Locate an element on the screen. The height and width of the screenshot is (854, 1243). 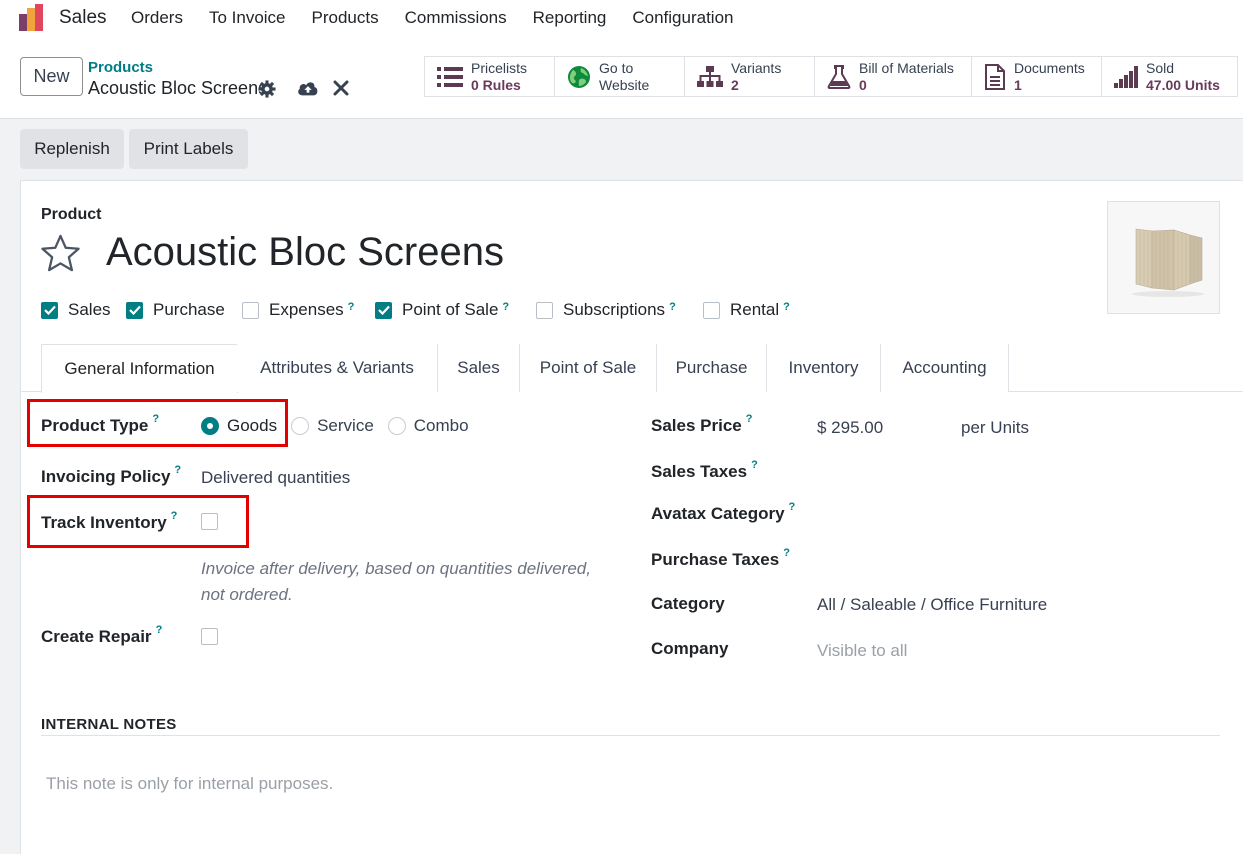
app-name: Sales is located at coordinates (83, 18).